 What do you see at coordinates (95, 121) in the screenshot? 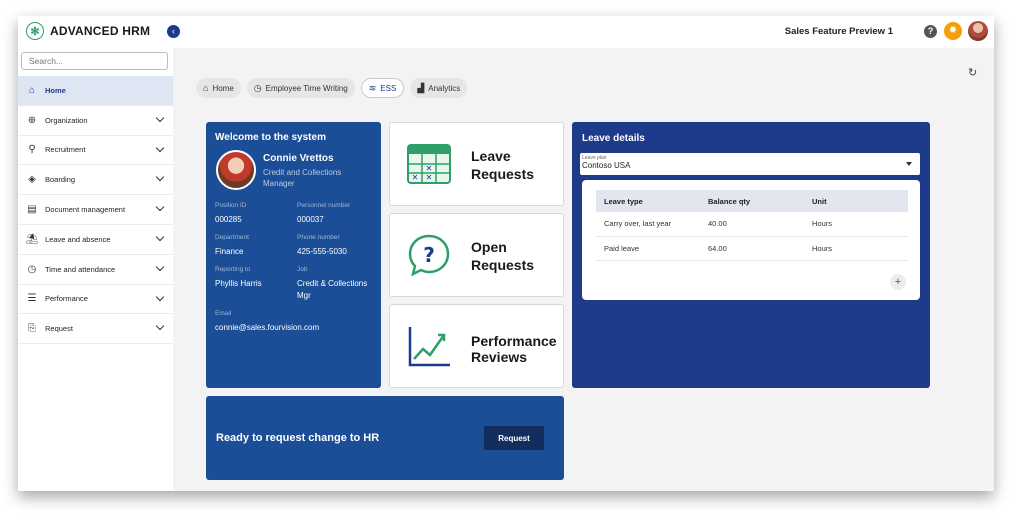
I see `sidebar-item-organization: ⊕ Organization` at bounding box center [95, 121].